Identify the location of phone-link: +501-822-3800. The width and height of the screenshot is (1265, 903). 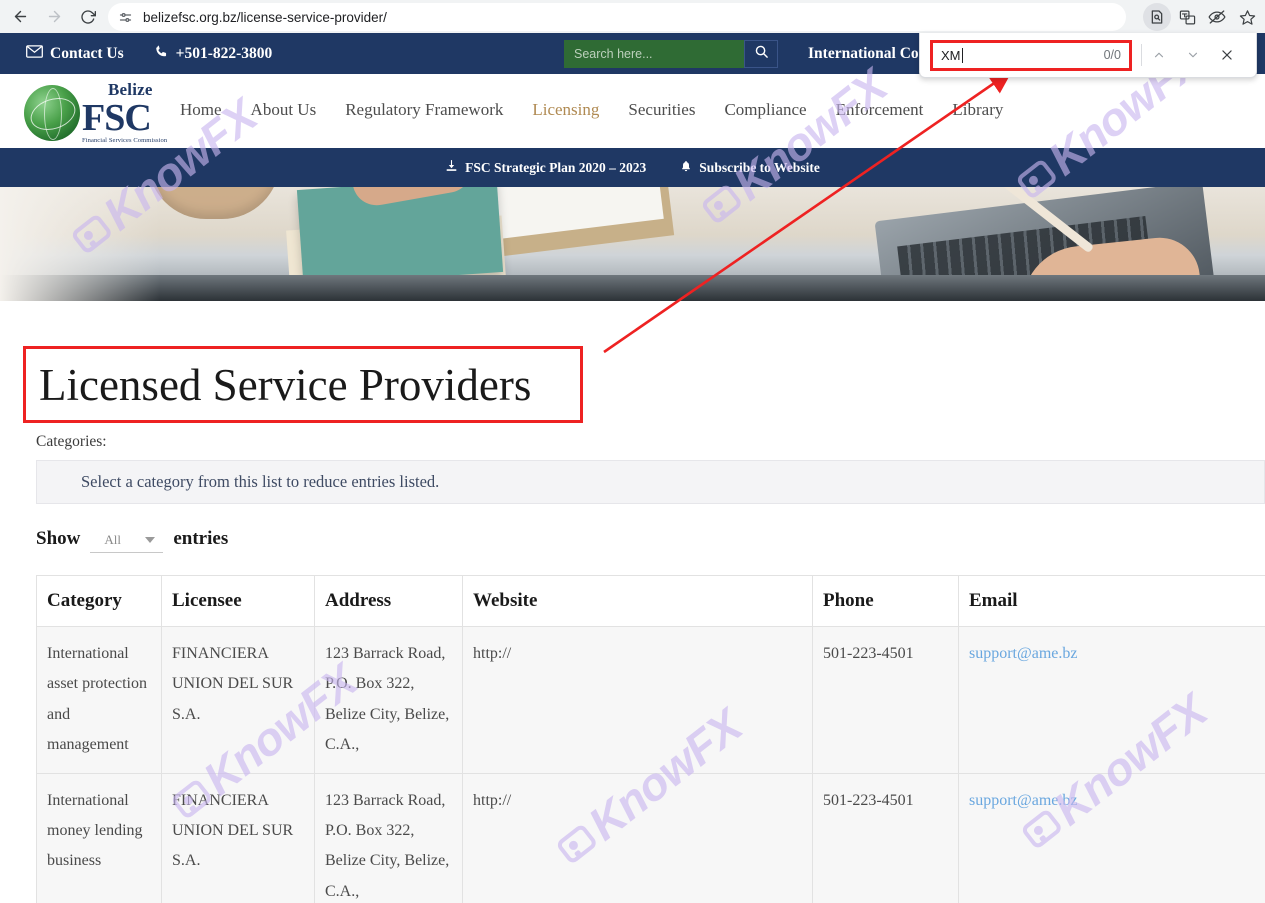
(213, 54).